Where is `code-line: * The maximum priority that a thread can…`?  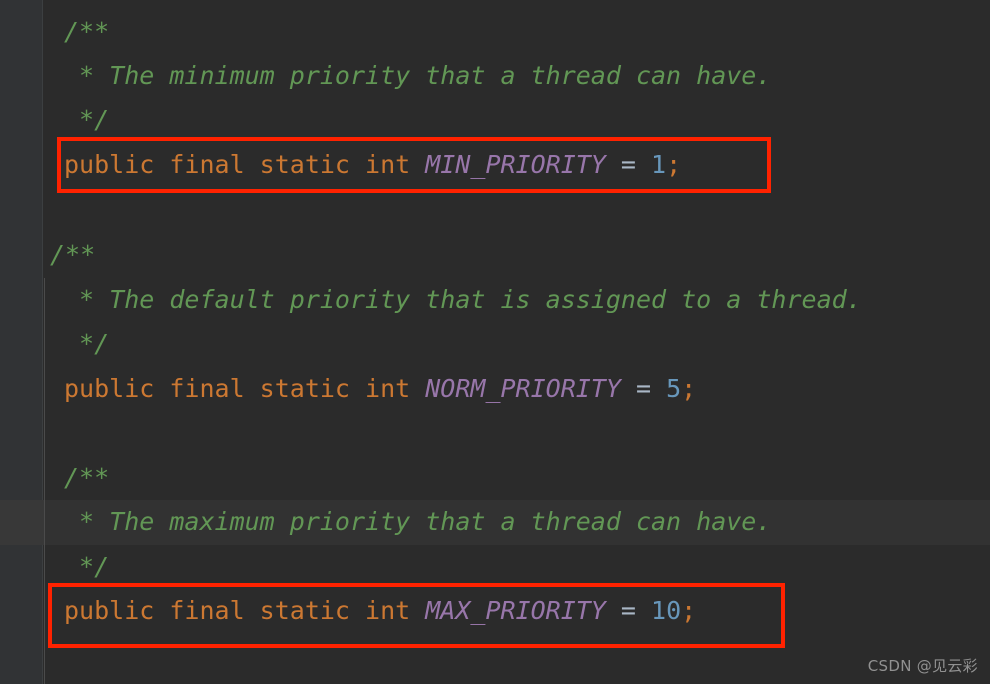 code-line: * The maximum priority that a thread can… is located at coordinates (417, 522).